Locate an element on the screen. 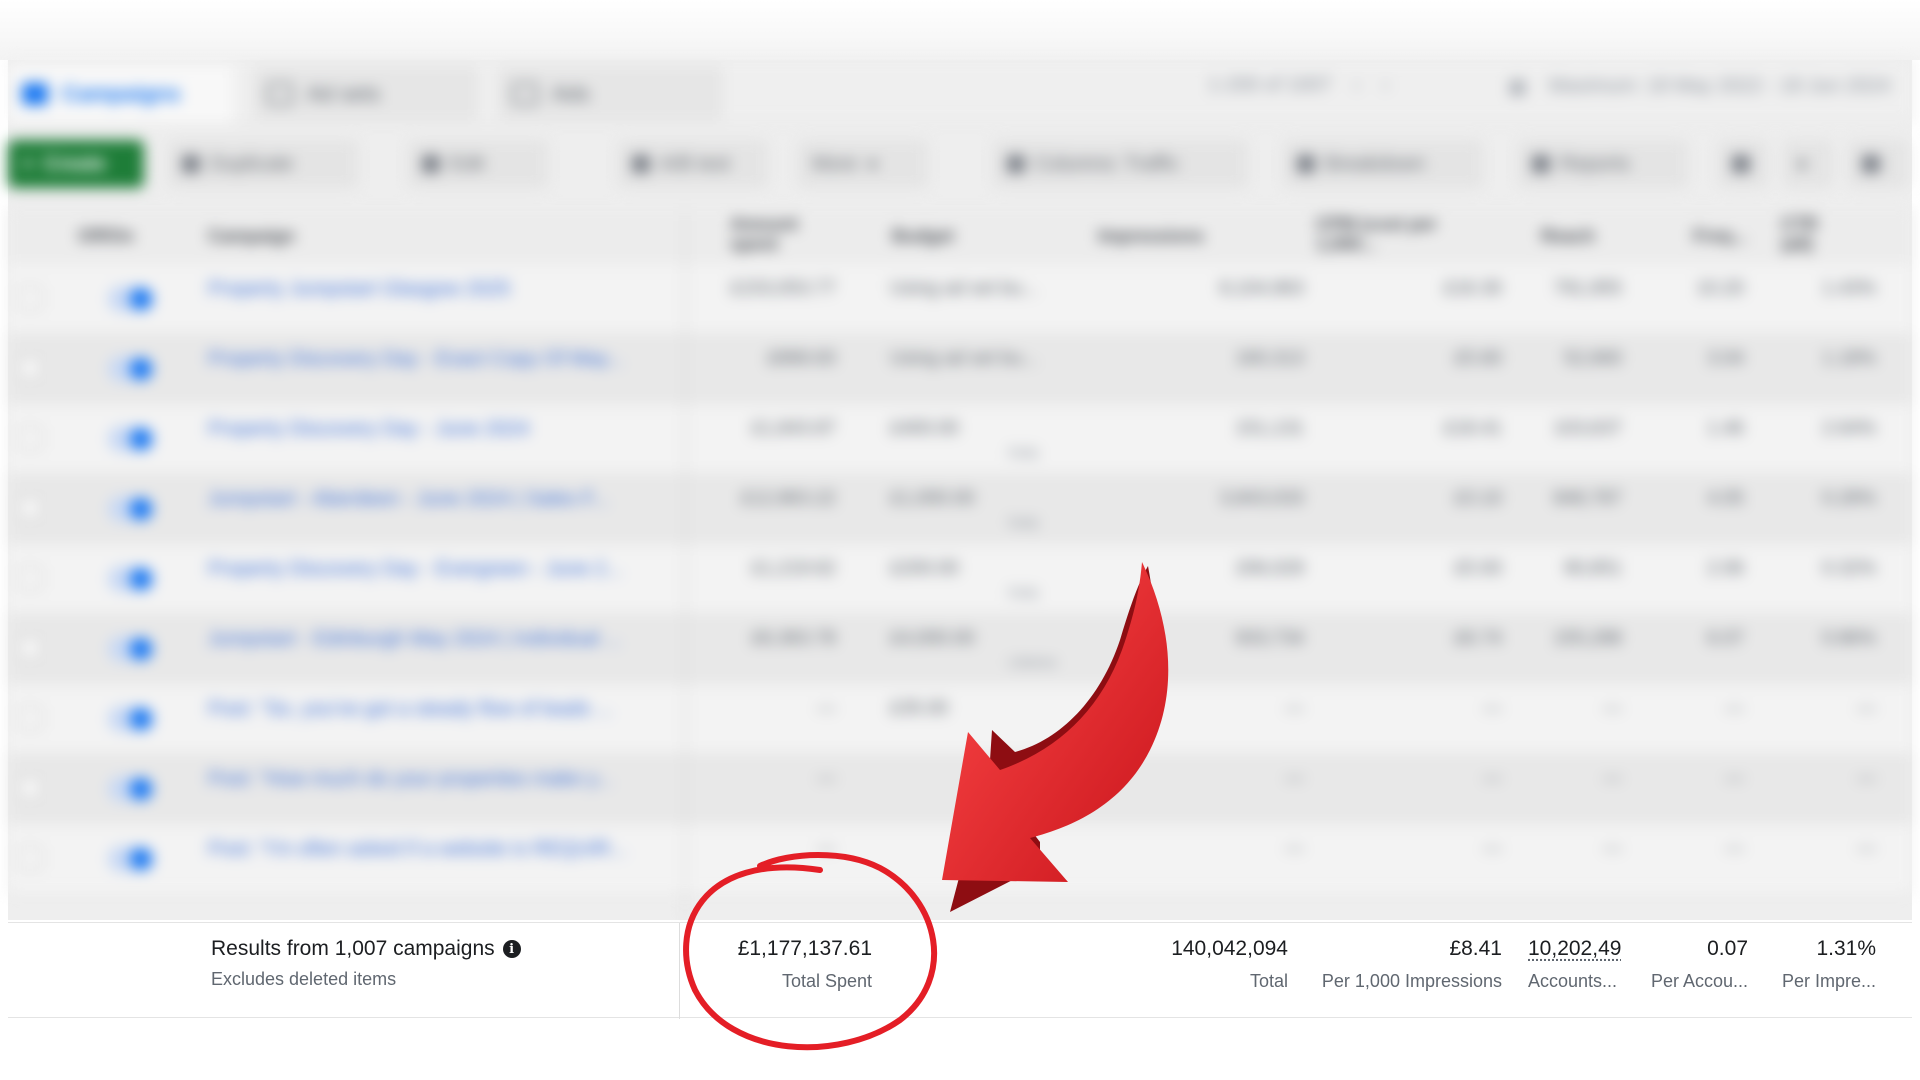  cell-reach: 52,660 is located at coordinates (1592, 358).